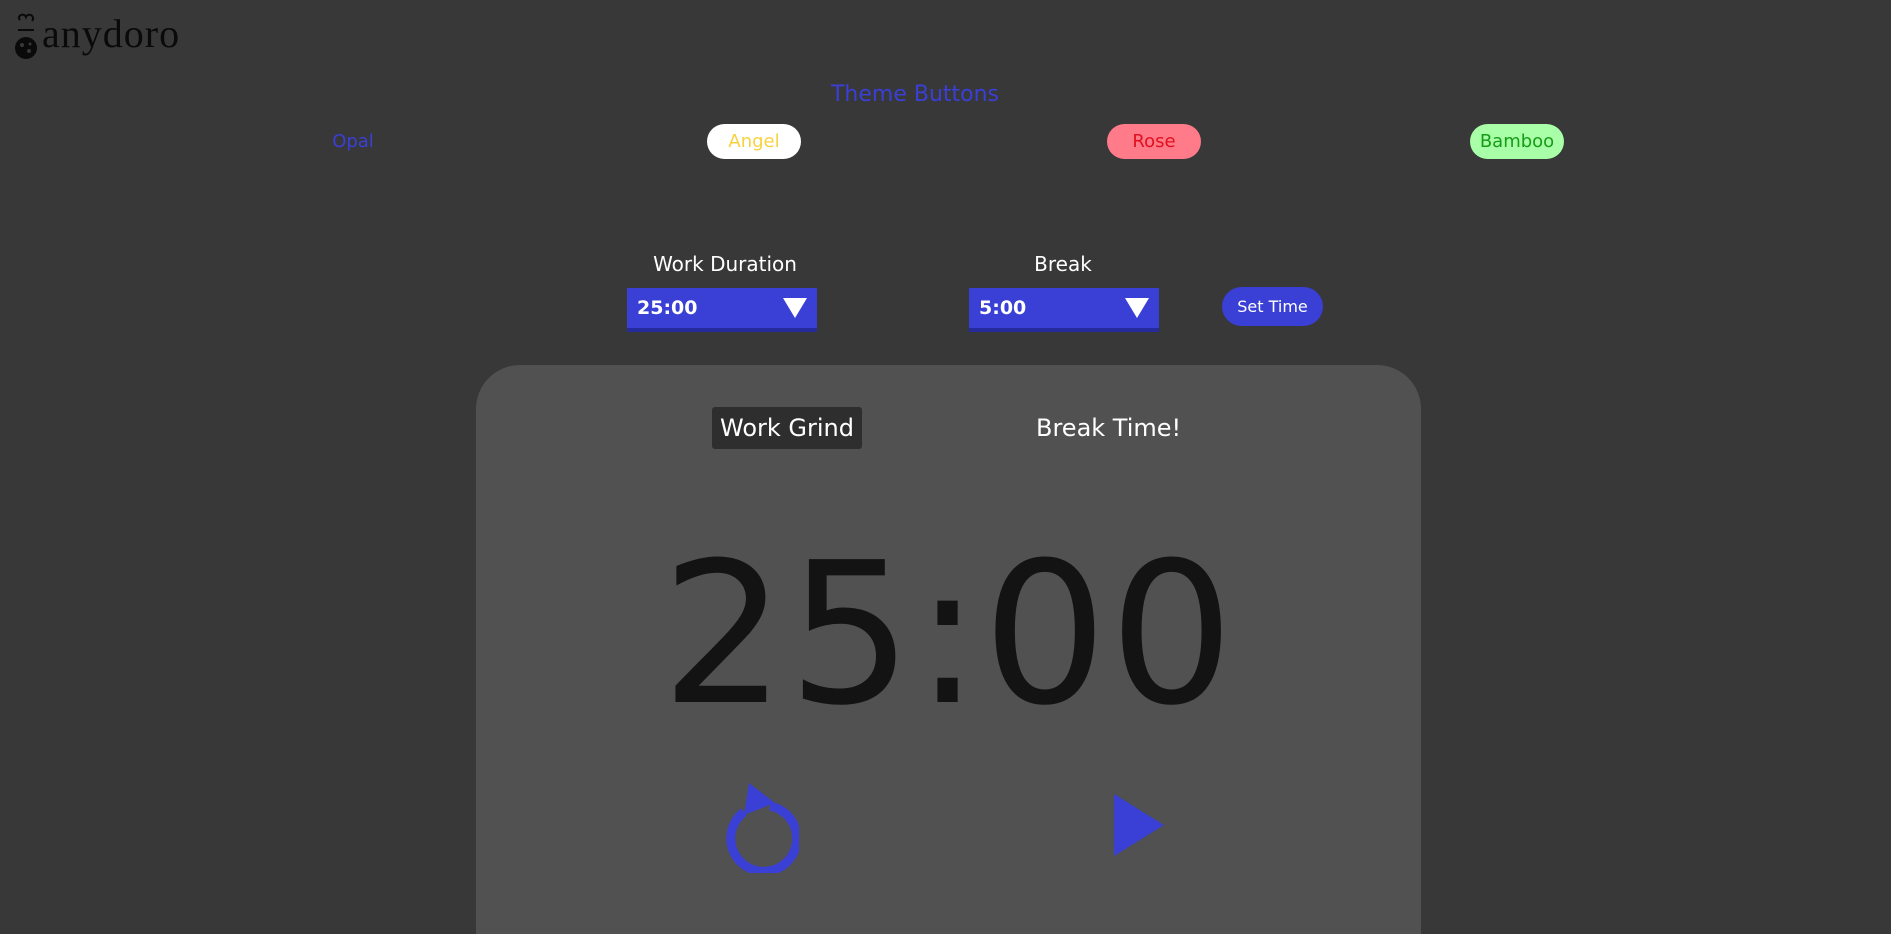 This screenshot has width=1891, height=934. Describe the element at coordinates (725, 264) in the screenshot. I see `work-duration-label: Work Duration` at that location.